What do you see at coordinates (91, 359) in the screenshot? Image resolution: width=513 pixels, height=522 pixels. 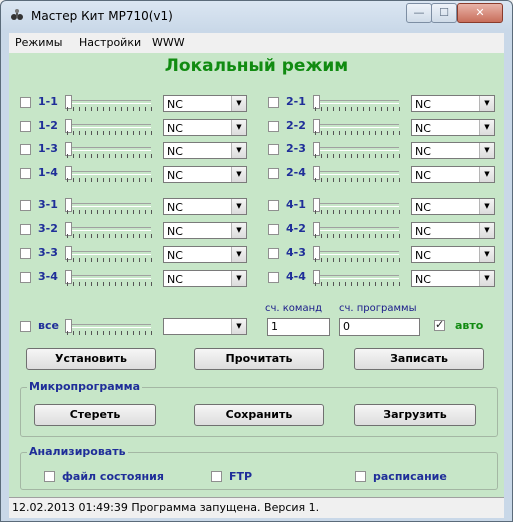 I see `set-button: Установить` at bounding box center [91, 359].